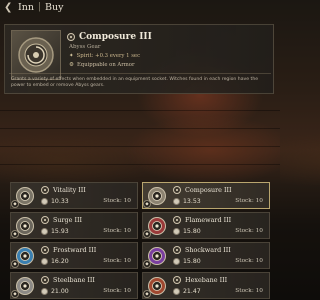 Image resolution: width=320 pixels, height=300 pixels. Describe the element at coordinates (208, 250) in the screenshot. I see `item-name: Shockward III` at that location.